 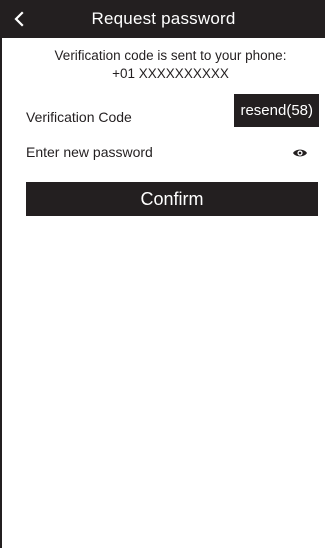 What do you see at coordinates (146, 152) in the screenshot?
I see `new-password-input` at bounding box center [146, 152].